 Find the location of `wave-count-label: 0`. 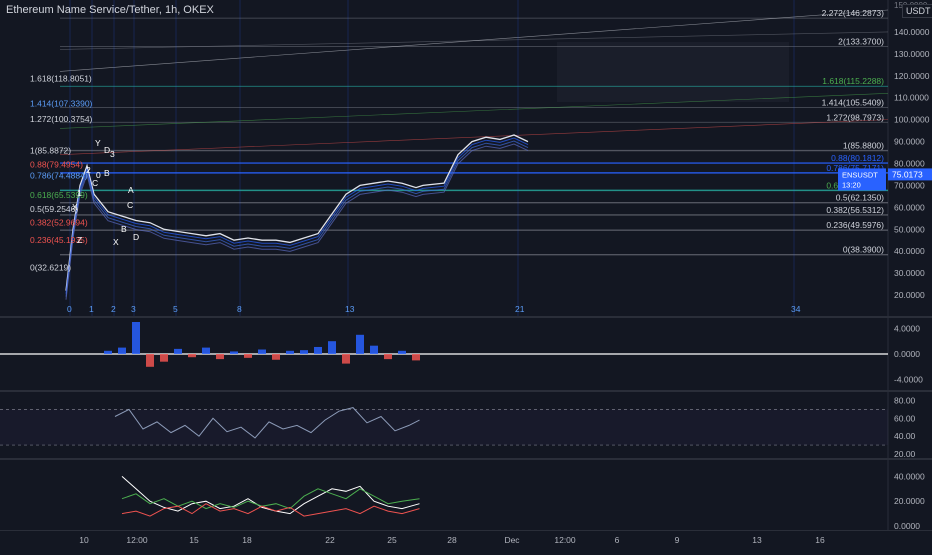

wave-count-label: 0 is located at coordinates (69, 309).